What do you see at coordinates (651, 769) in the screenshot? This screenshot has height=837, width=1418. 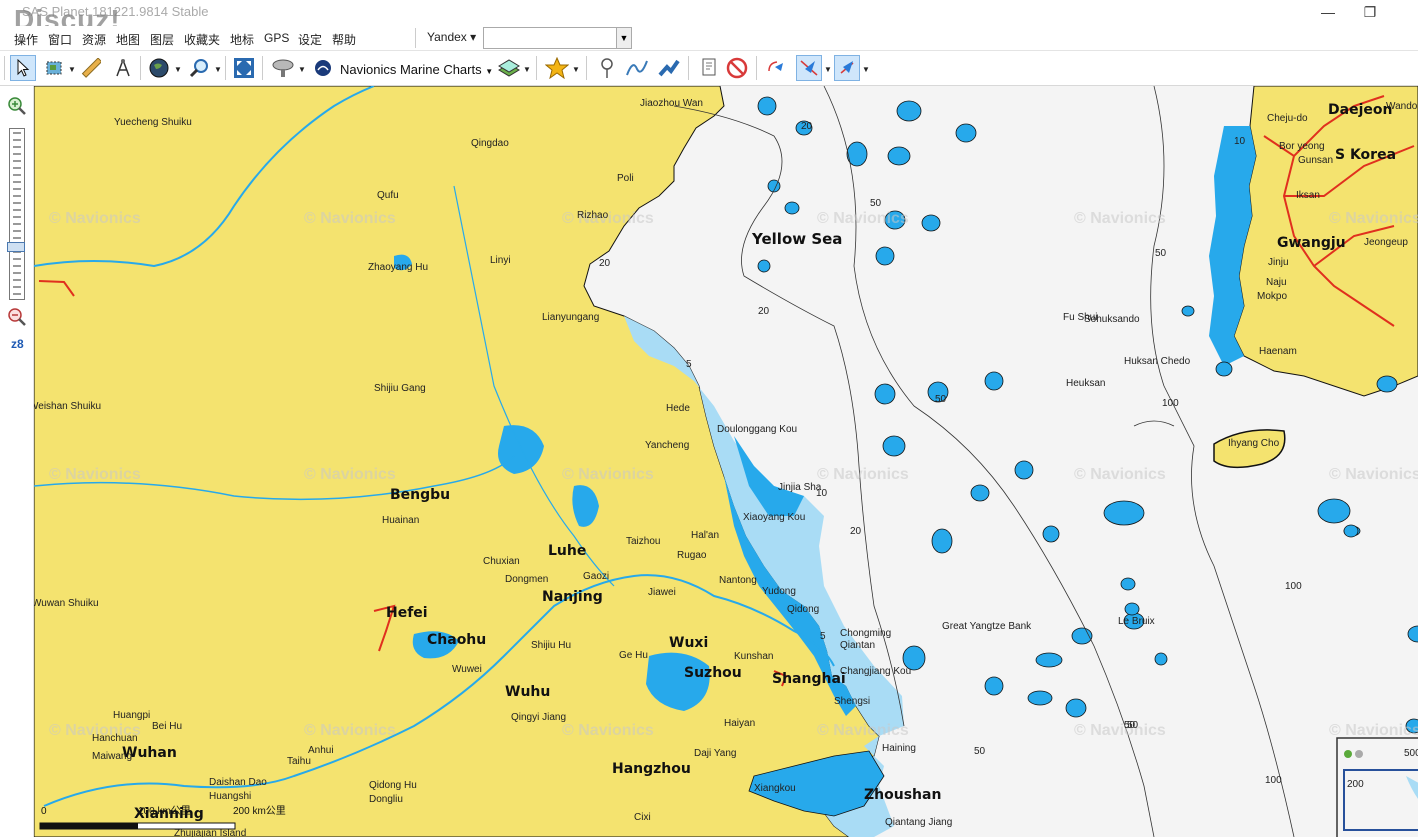 I see `city-label: Hangzhou` at bounding box center [651, 769].